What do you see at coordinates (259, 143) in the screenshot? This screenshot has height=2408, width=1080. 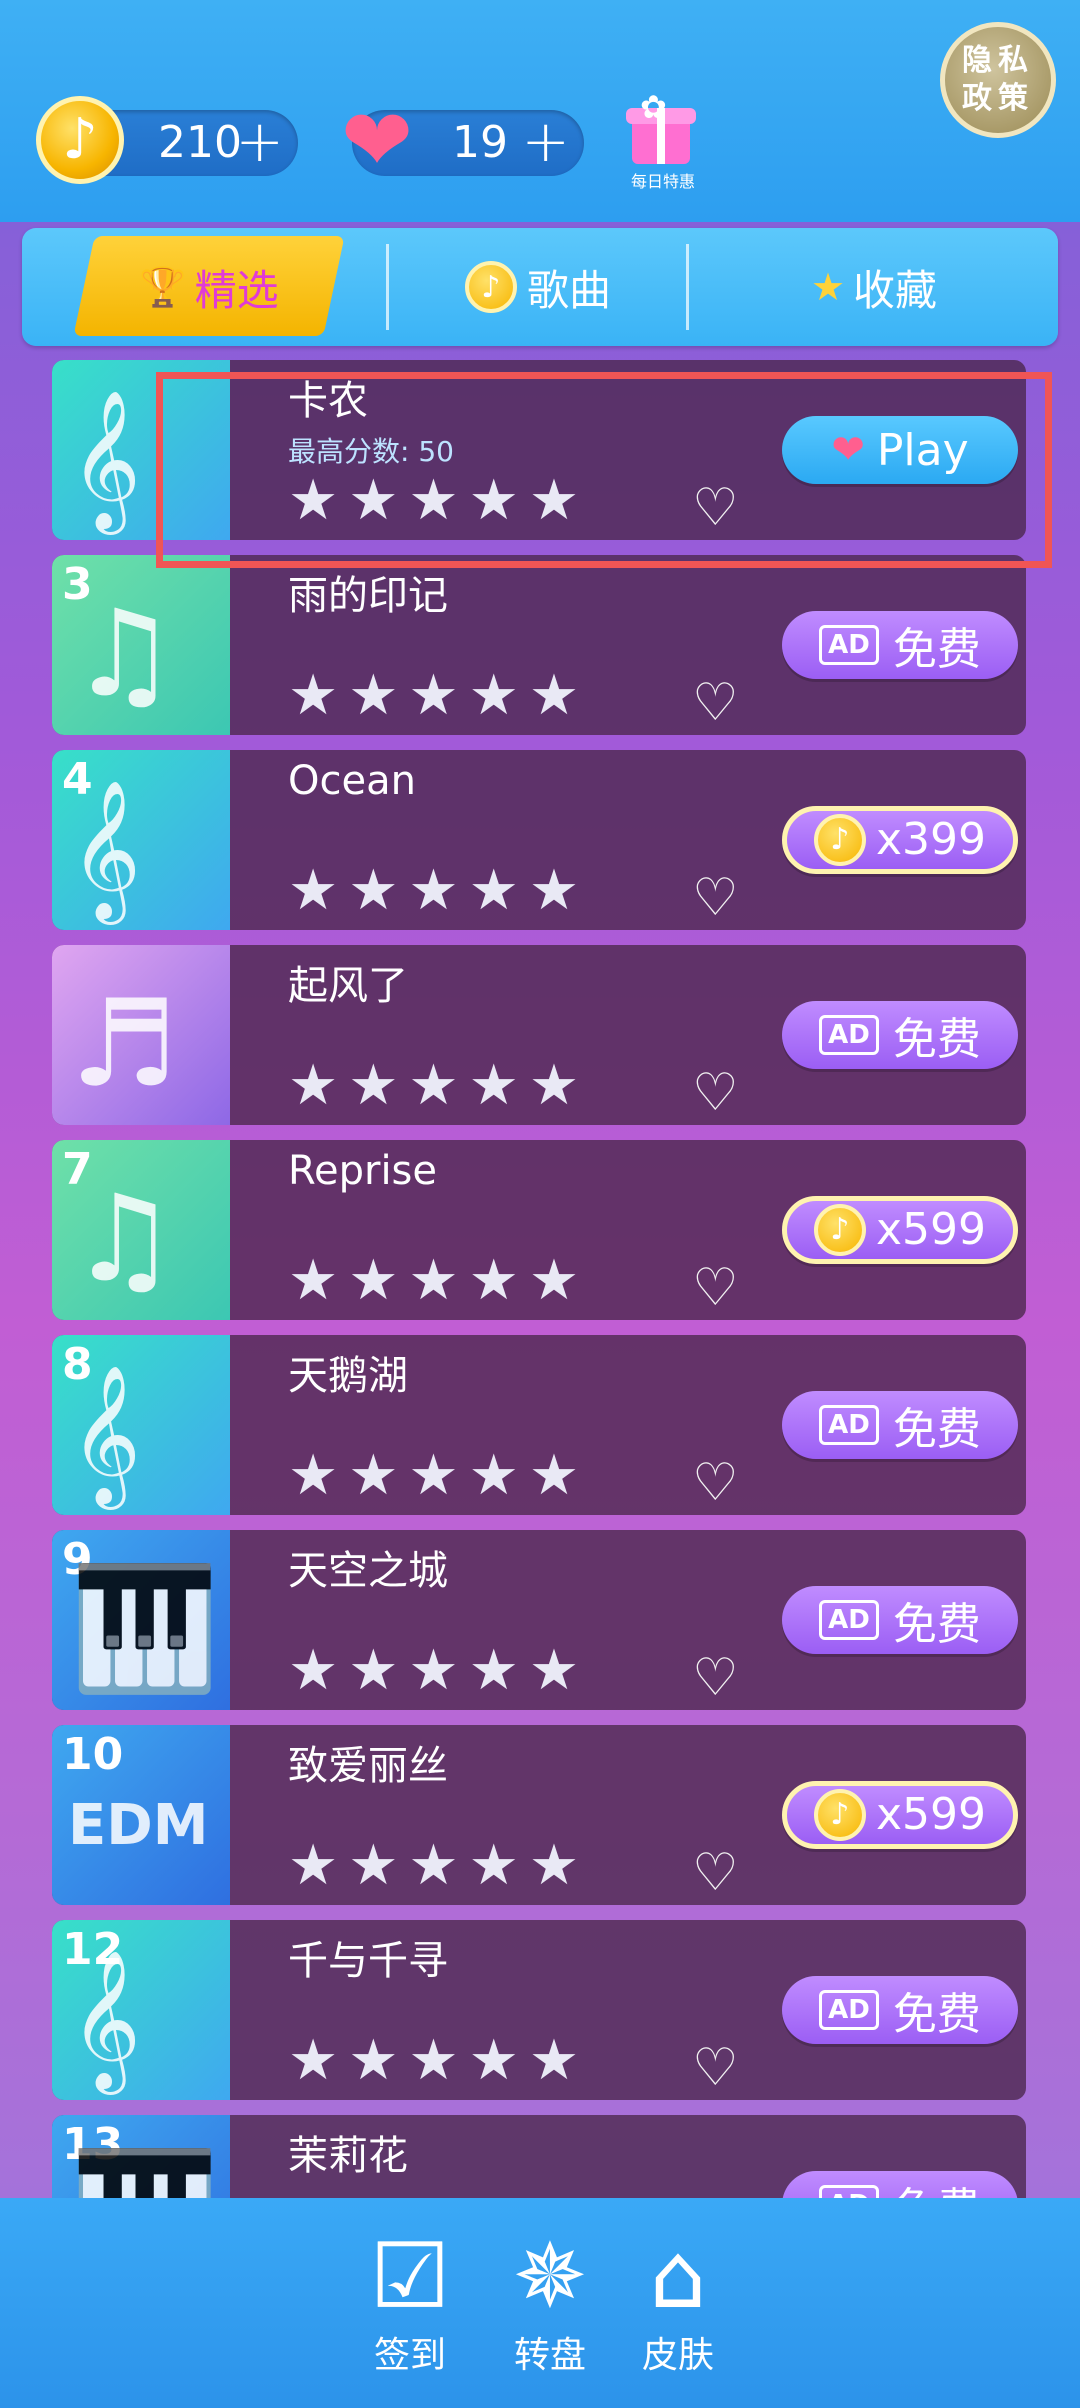 I see `add-coins-button: +` at bounding box center [259, 143].